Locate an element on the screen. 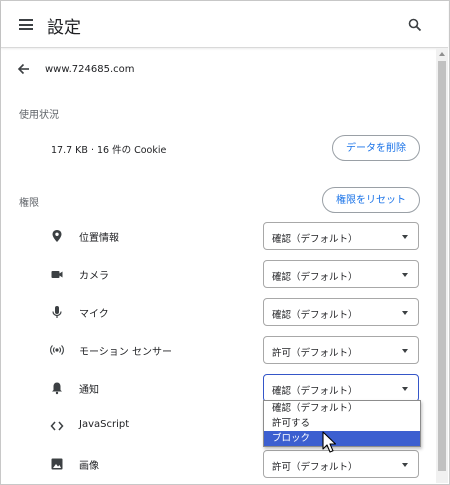 The height and width of the screenshot is (485, 450). permission-row-images: 画像 許可（デフォルト） is located at coordinates (218, 464).